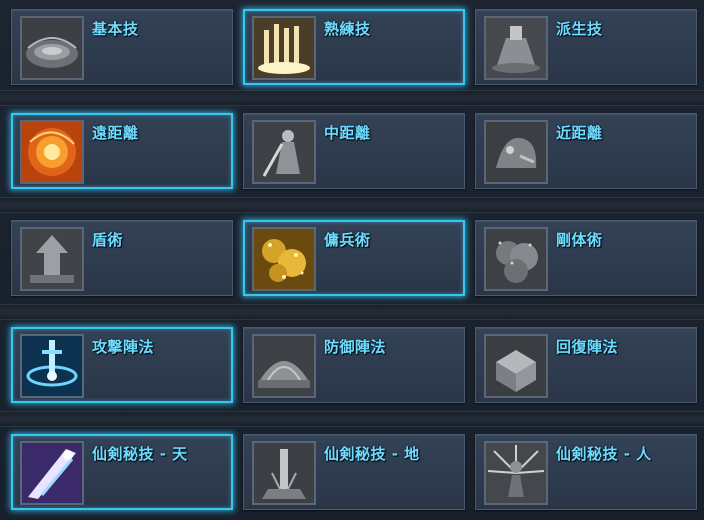 This screenshot has height=520, width=704. I want to click on skill-label: 基本技, so click(115, 29).